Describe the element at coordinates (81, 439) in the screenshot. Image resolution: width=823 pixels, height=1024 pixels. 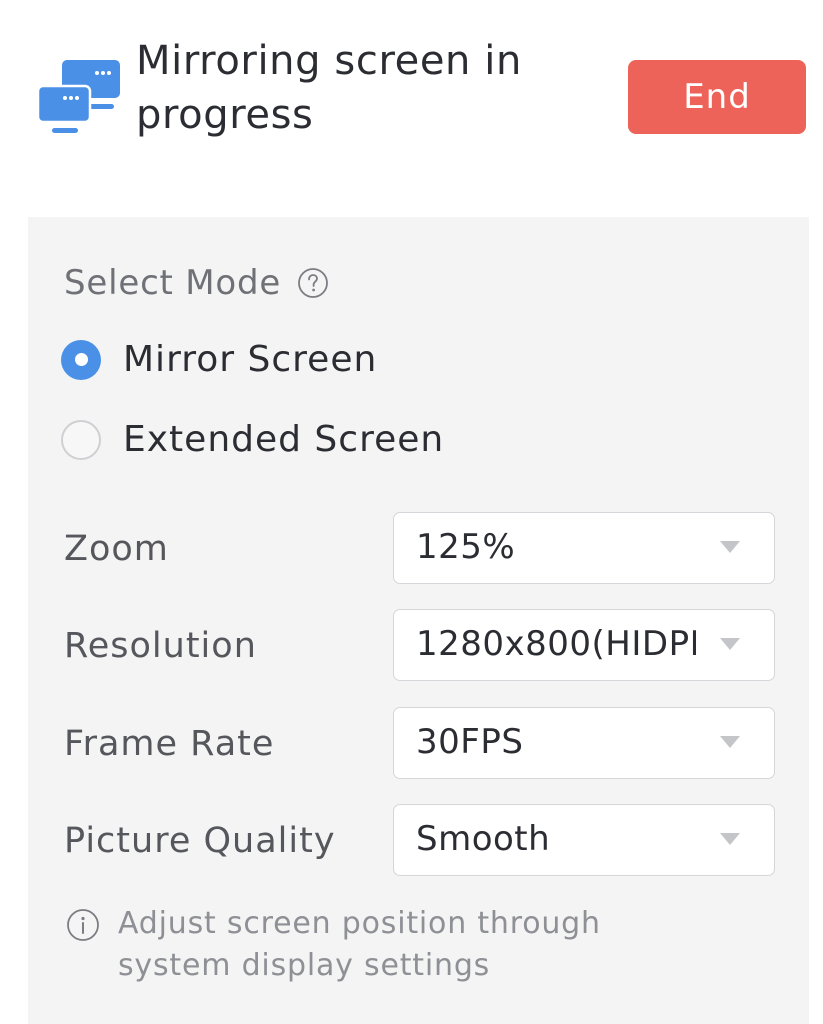
I see `extended-screen-radio` at that location.